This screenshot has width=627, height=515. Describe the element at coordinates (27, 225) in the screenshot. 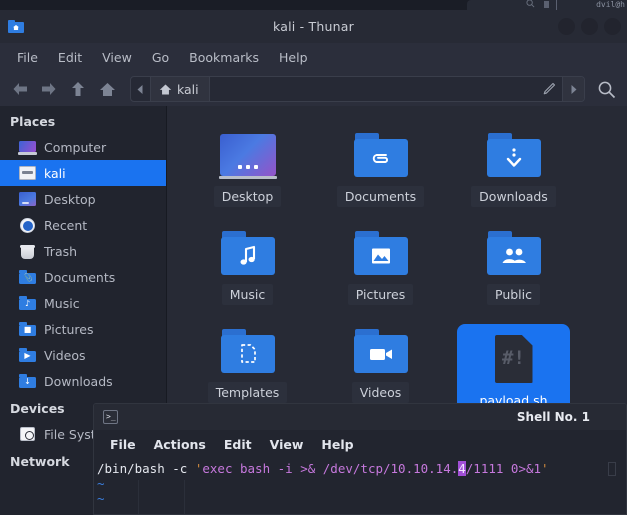

I see `clock-icon` at that location.